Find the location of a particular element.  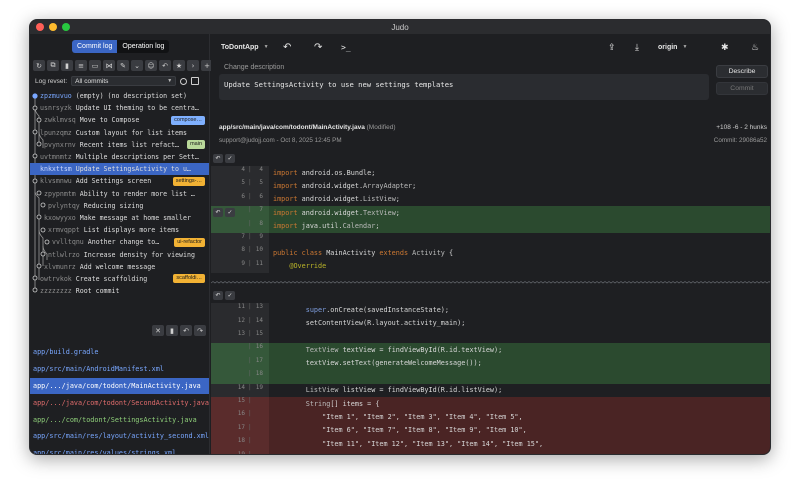

revset-checkbox is located at coordinates (195, 81).